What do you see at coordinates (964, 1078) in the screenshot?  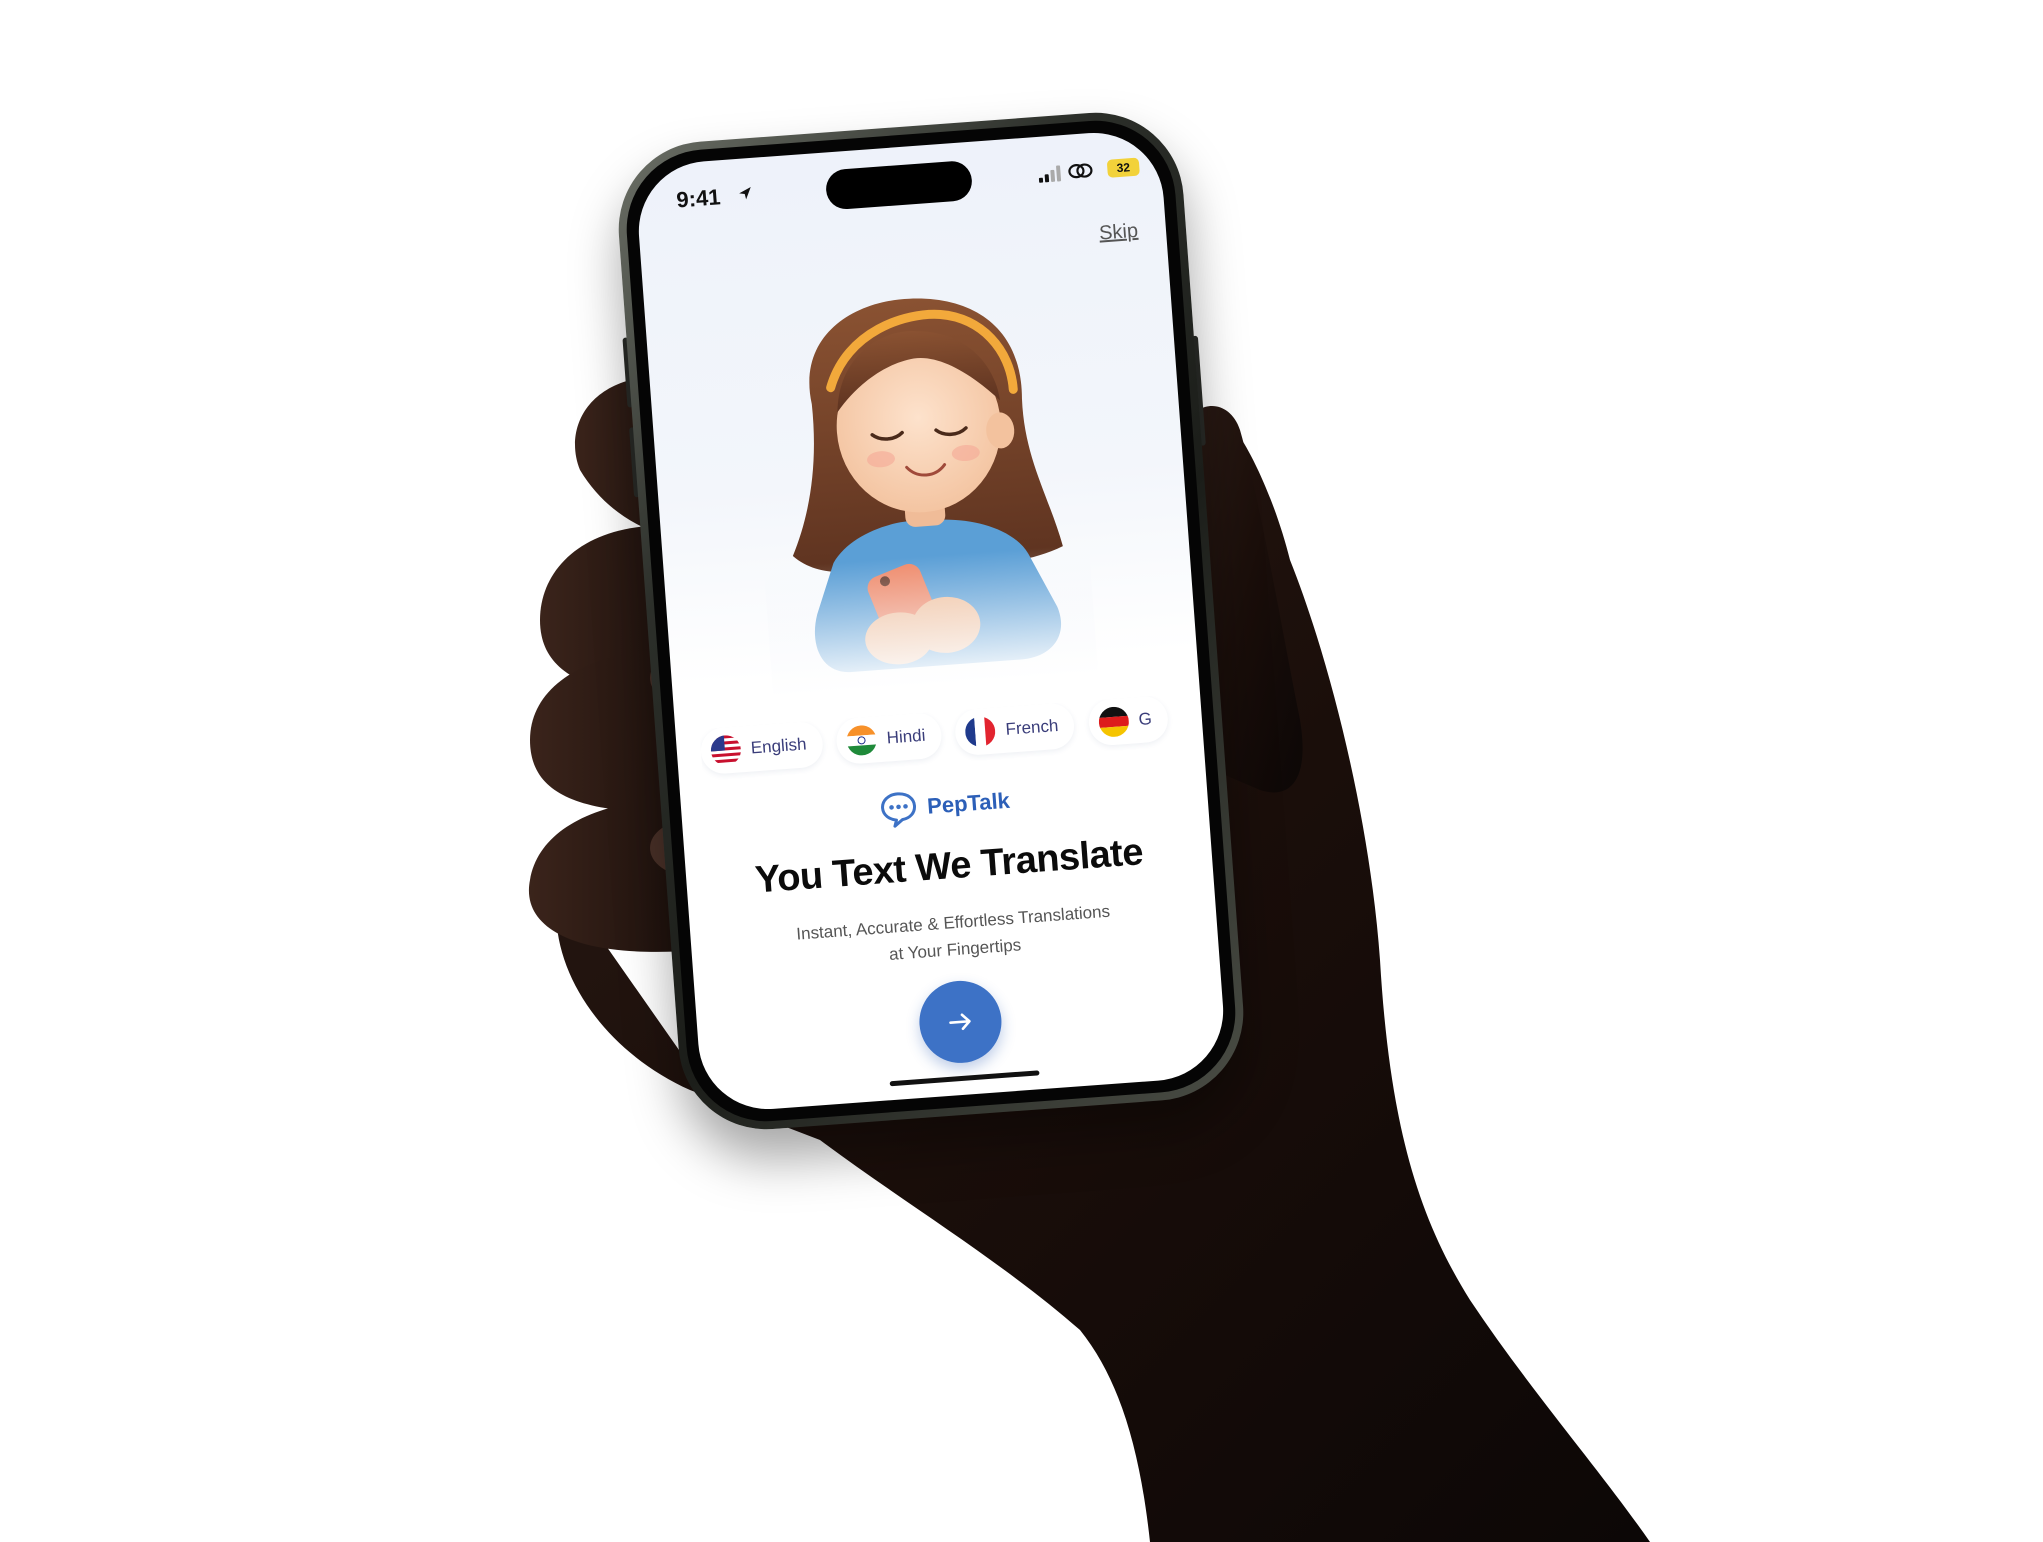 I see `home-indicator` at bounding box center [964, 1078].